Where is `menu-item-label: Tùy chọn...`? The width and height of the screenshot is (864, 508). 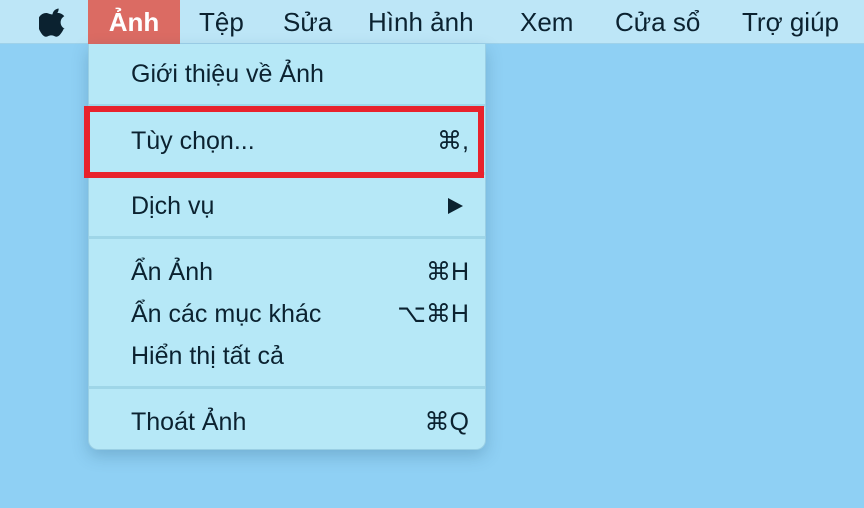
menu-item-label: Tùy chọn... is located at coordinates (193, 141).